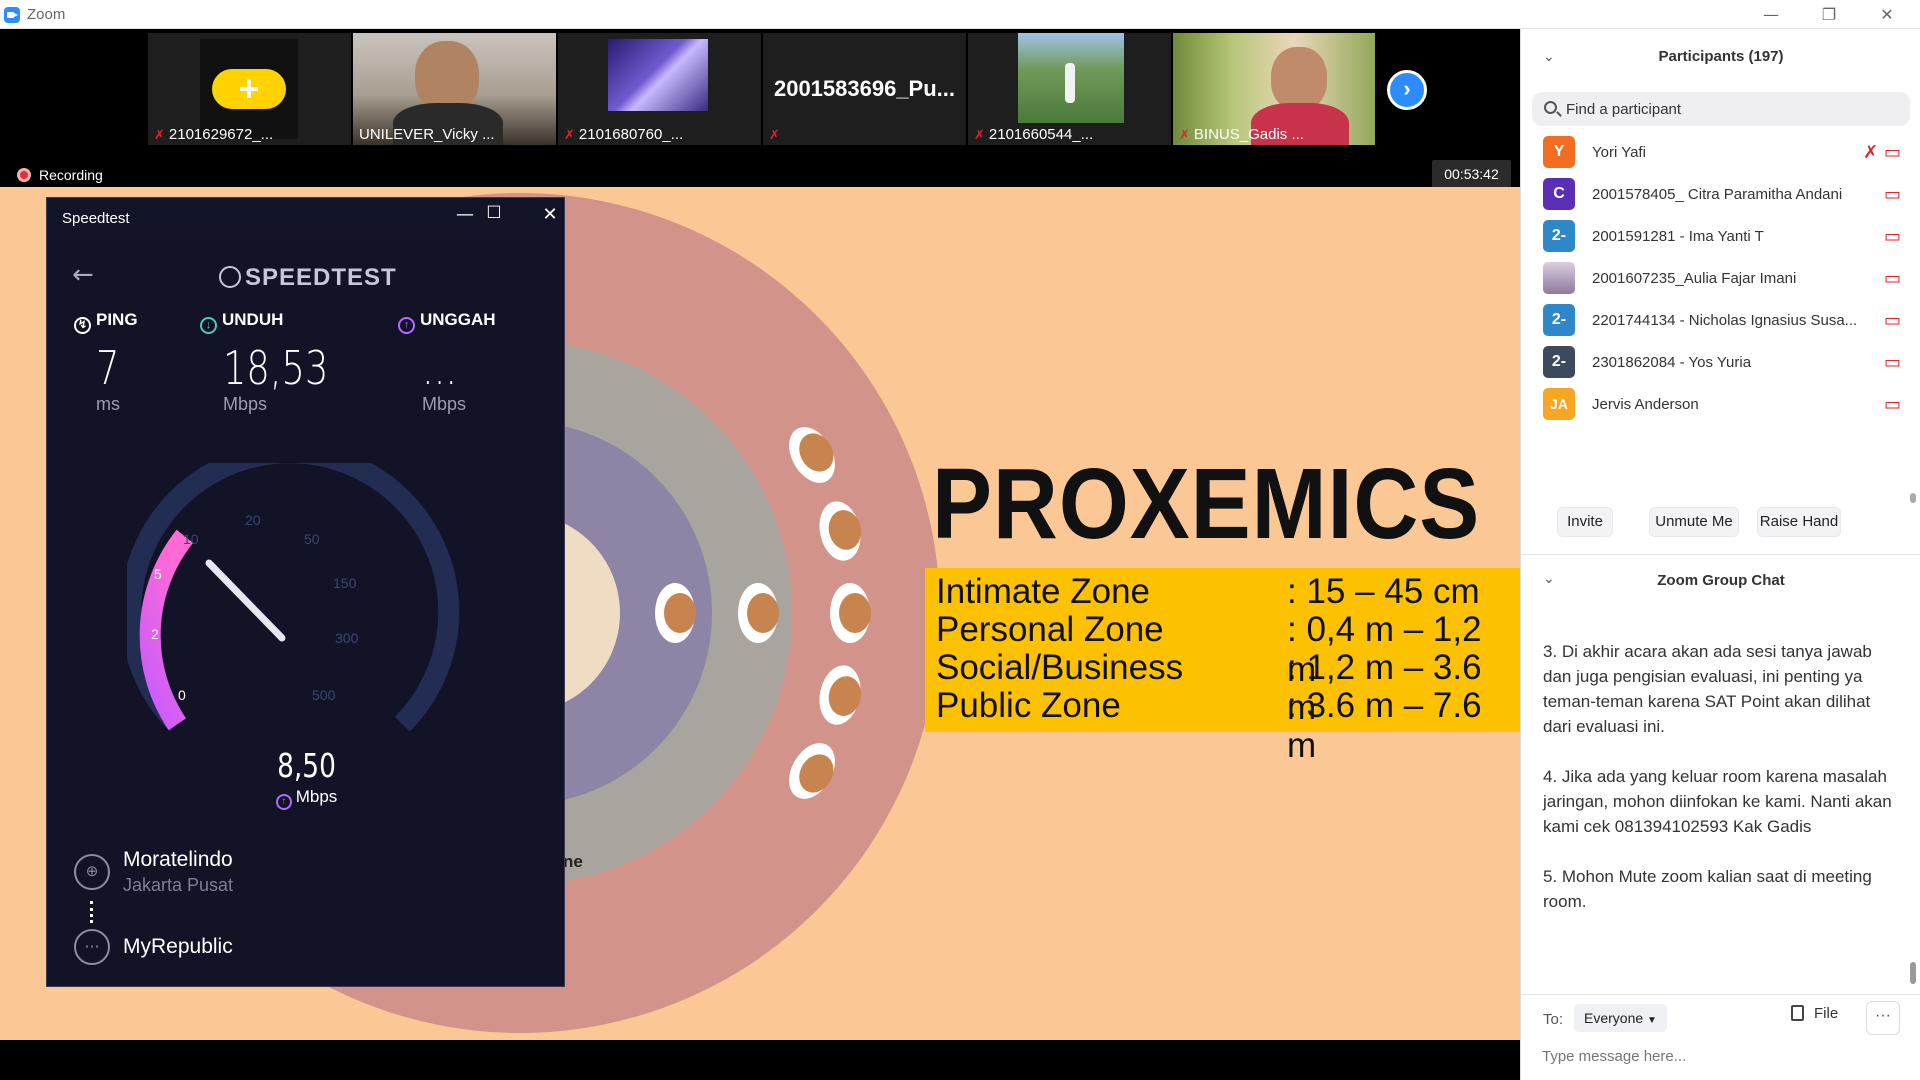 The image size is (1920, 1080). I want to click on participant-name: 2001607235_Aulia Fajar Imani, so click(1694, 278).